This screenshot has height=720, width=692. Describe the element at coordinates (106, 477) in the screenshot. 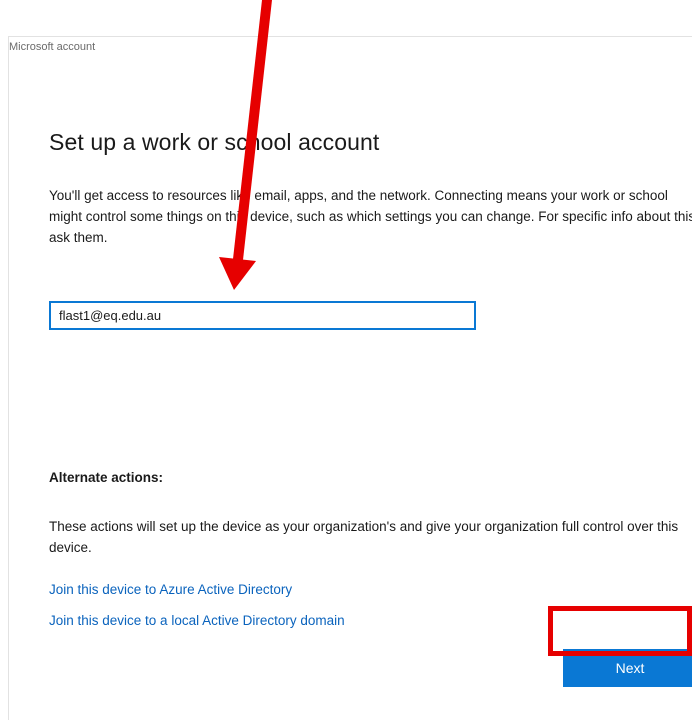

I see `alternate-actions-heading: Alternate actions:` at that location.